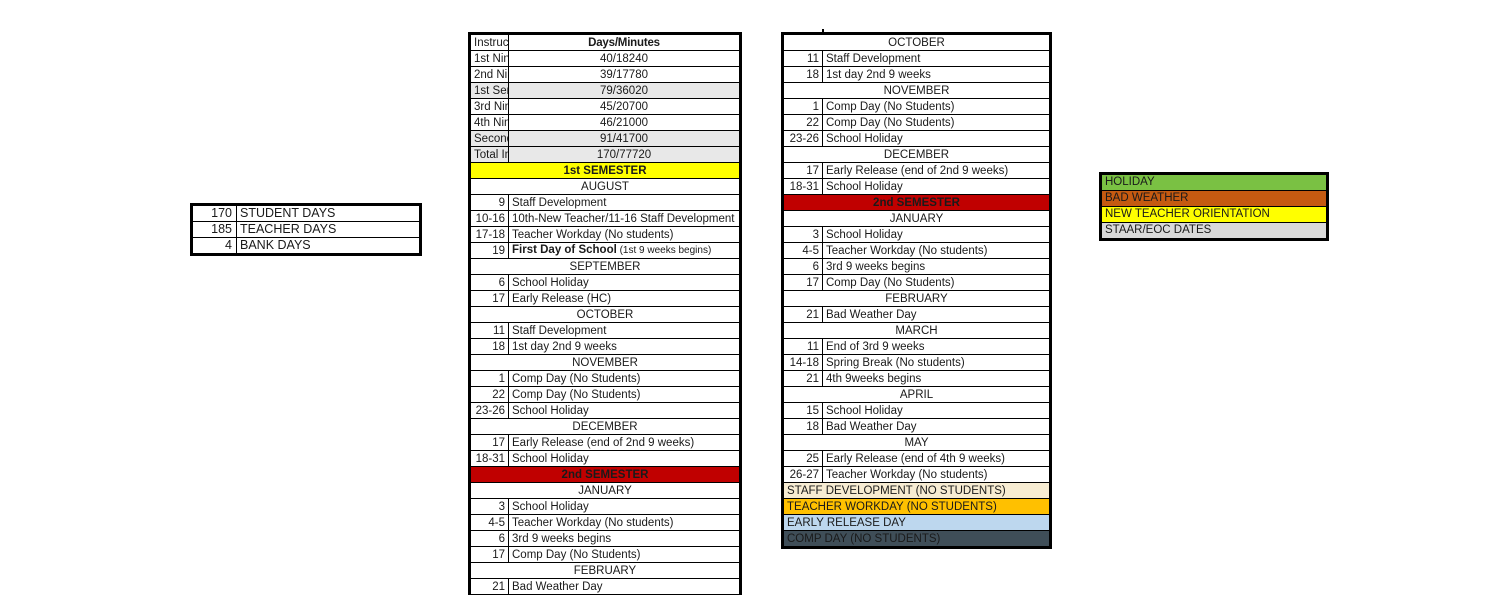 This screenshot has height=595, width=1512. I want to click on instructional-period-row: 1st Nine Weeks- {Aug 19-Oct 15}40/18240, so click(605, 58).